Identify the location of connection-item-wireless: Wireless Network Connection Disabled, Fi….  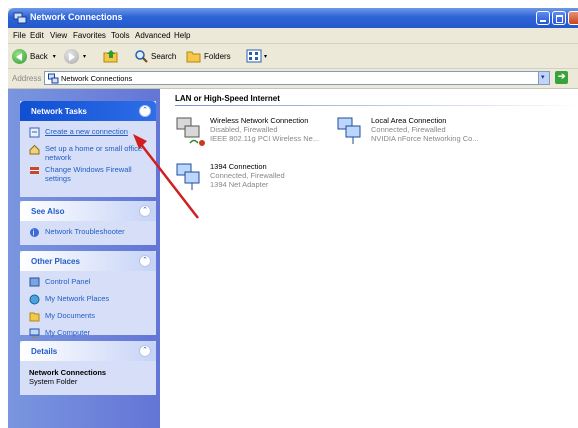
(264, 132).